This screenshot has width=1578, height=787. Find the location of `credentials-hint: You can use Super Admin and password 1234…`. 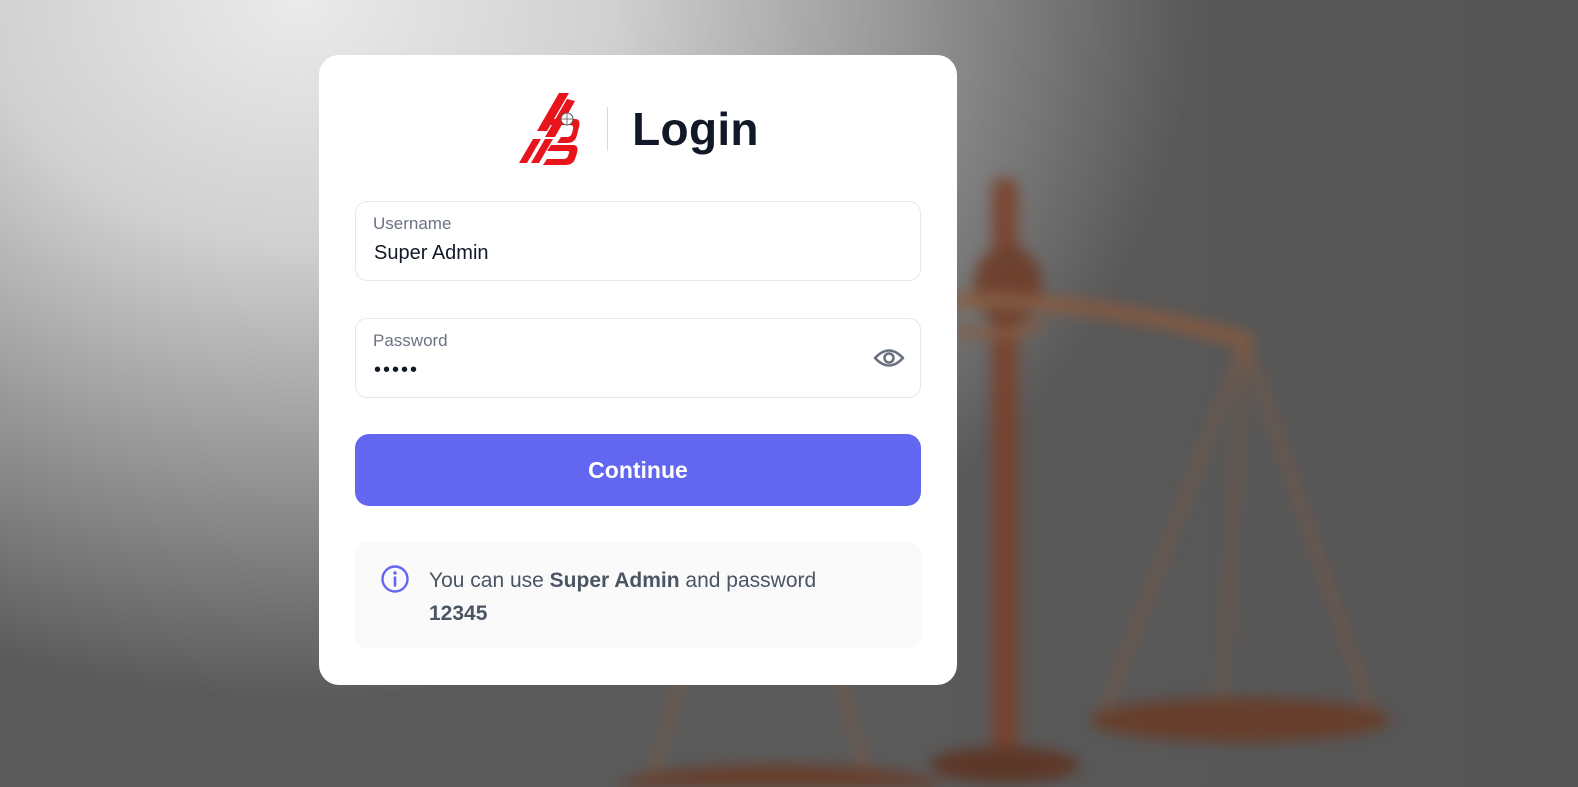

credentials-hint: You can use Super Admin and password 1234… is located at coordinates (638, 595).